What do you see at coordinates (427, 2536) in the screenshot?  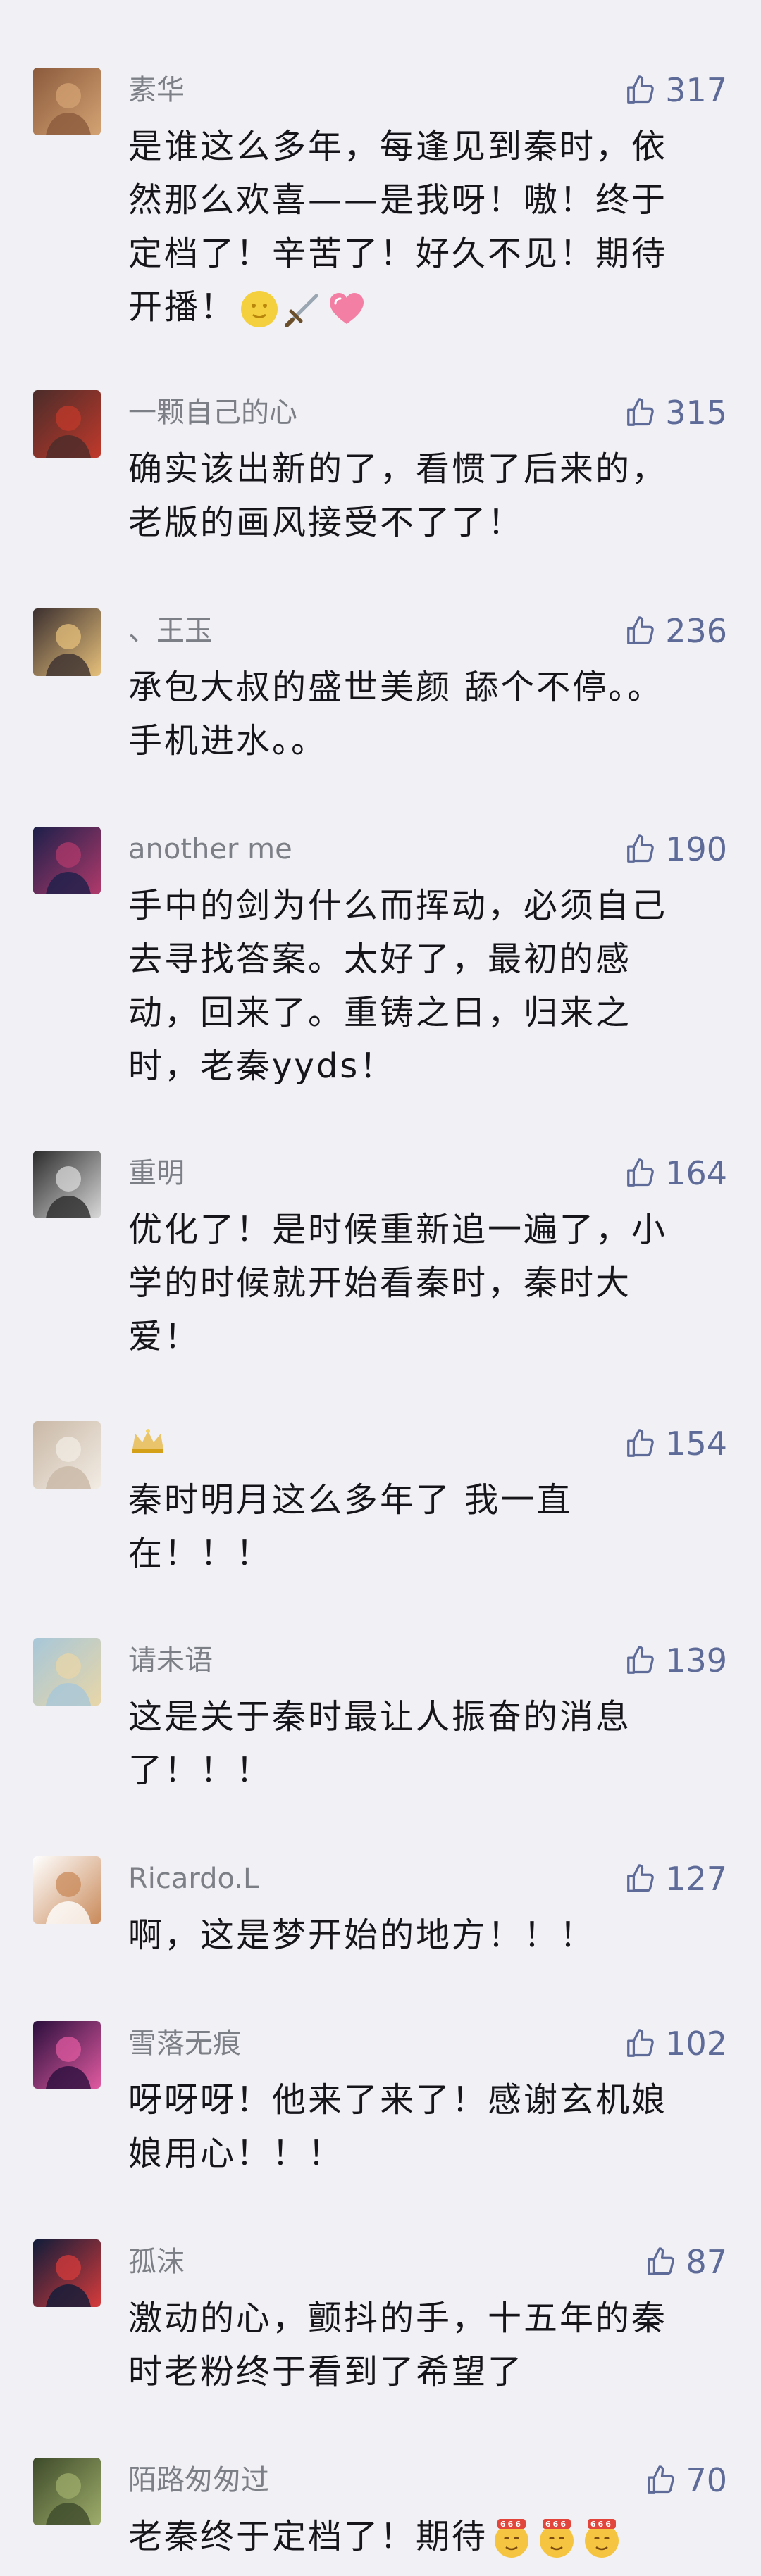 I see `comment-text: 老秦终于定档了！期待 666 666 666` at bounding box center [427, 2536].